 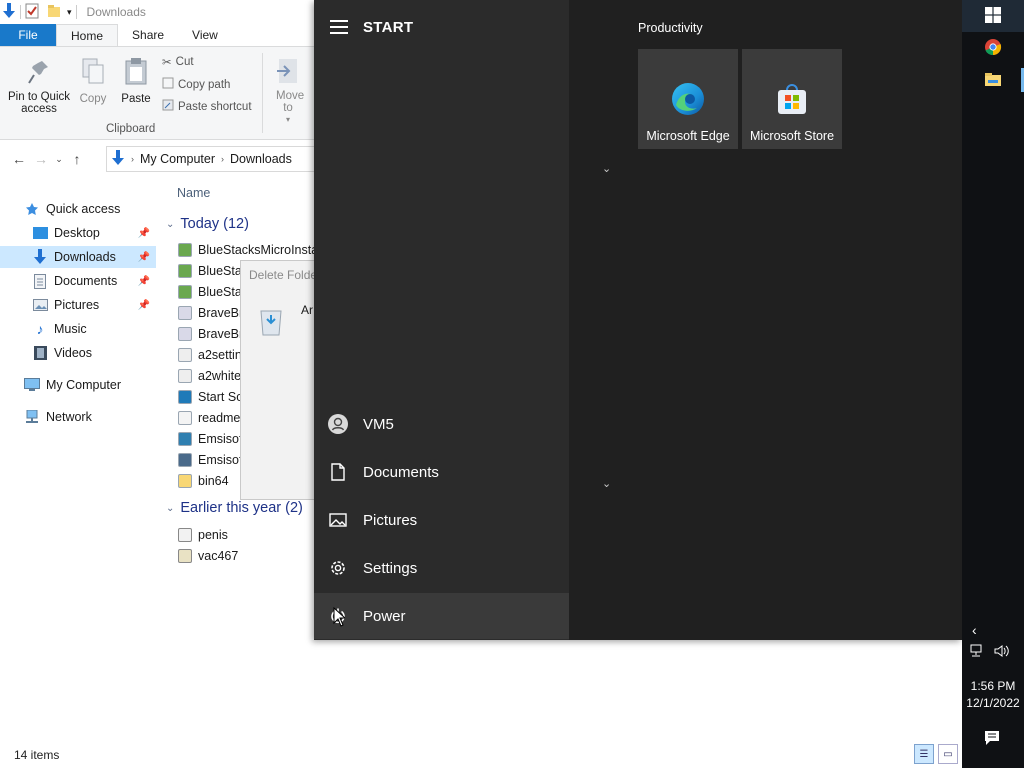 What do you see at coordinates (116, 12) in the screenshot?
I see `window-title: Downloads` at bounding box center [116, 12].